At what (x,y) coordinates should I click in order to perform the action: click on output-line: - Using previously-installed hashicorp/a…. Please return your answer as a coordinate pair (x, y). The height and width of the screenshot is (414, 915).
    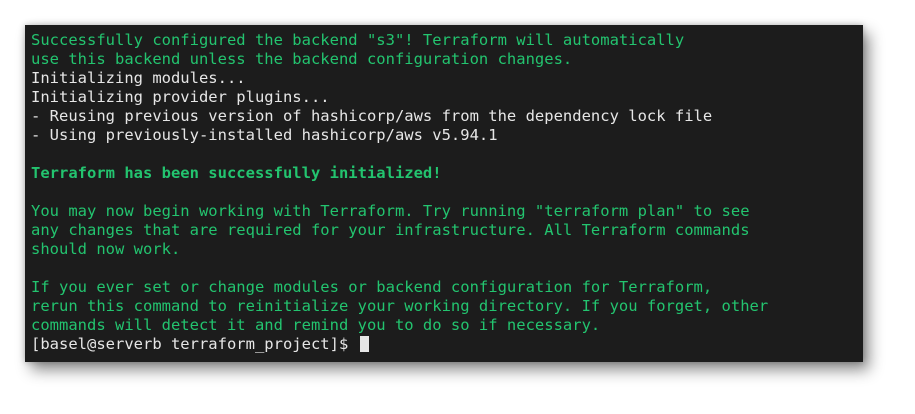
    Looking at the image, I should click on (264, 135).